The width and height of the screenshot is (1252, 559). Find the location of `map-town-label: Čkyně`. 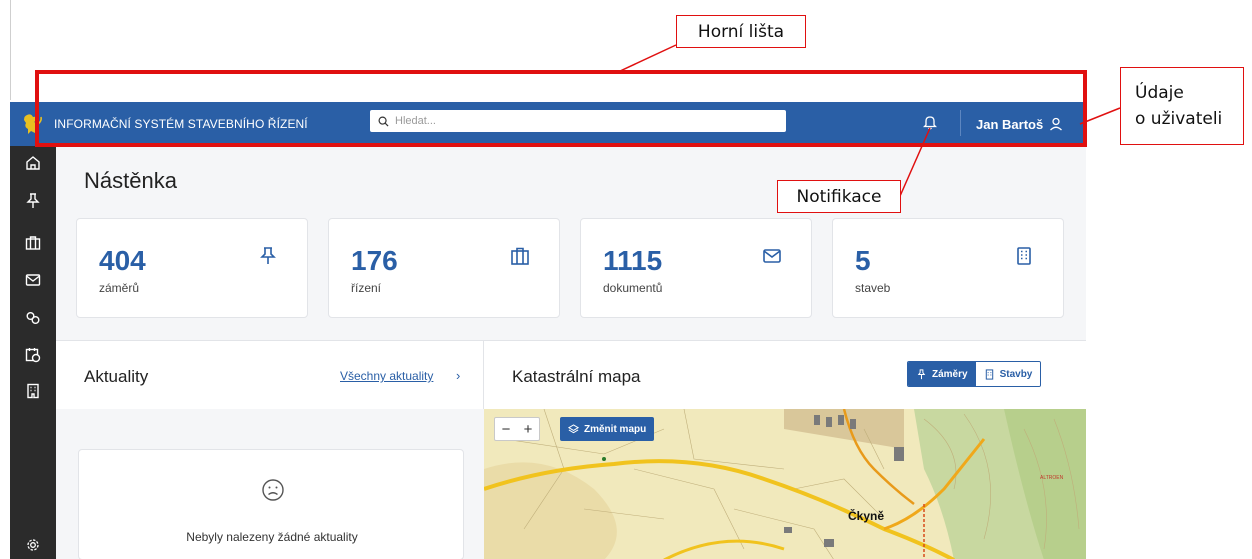

map-town-label: Čkyně is located at coordinates (866, 516).